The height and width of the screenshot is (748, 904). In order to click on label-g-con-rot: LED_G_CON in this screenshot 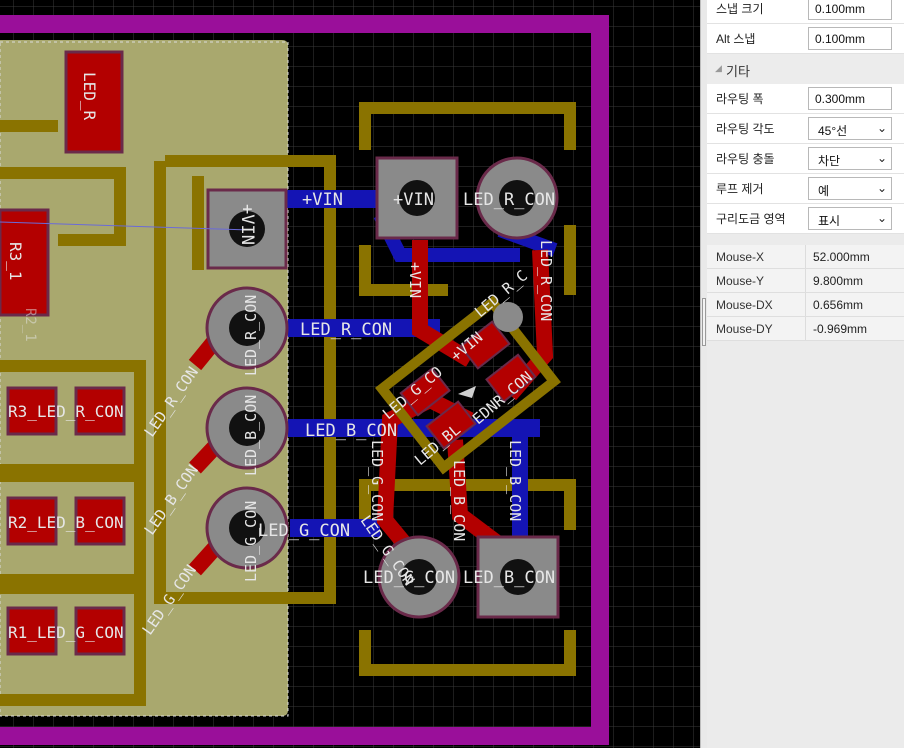, I will do `click(377, 480)`.